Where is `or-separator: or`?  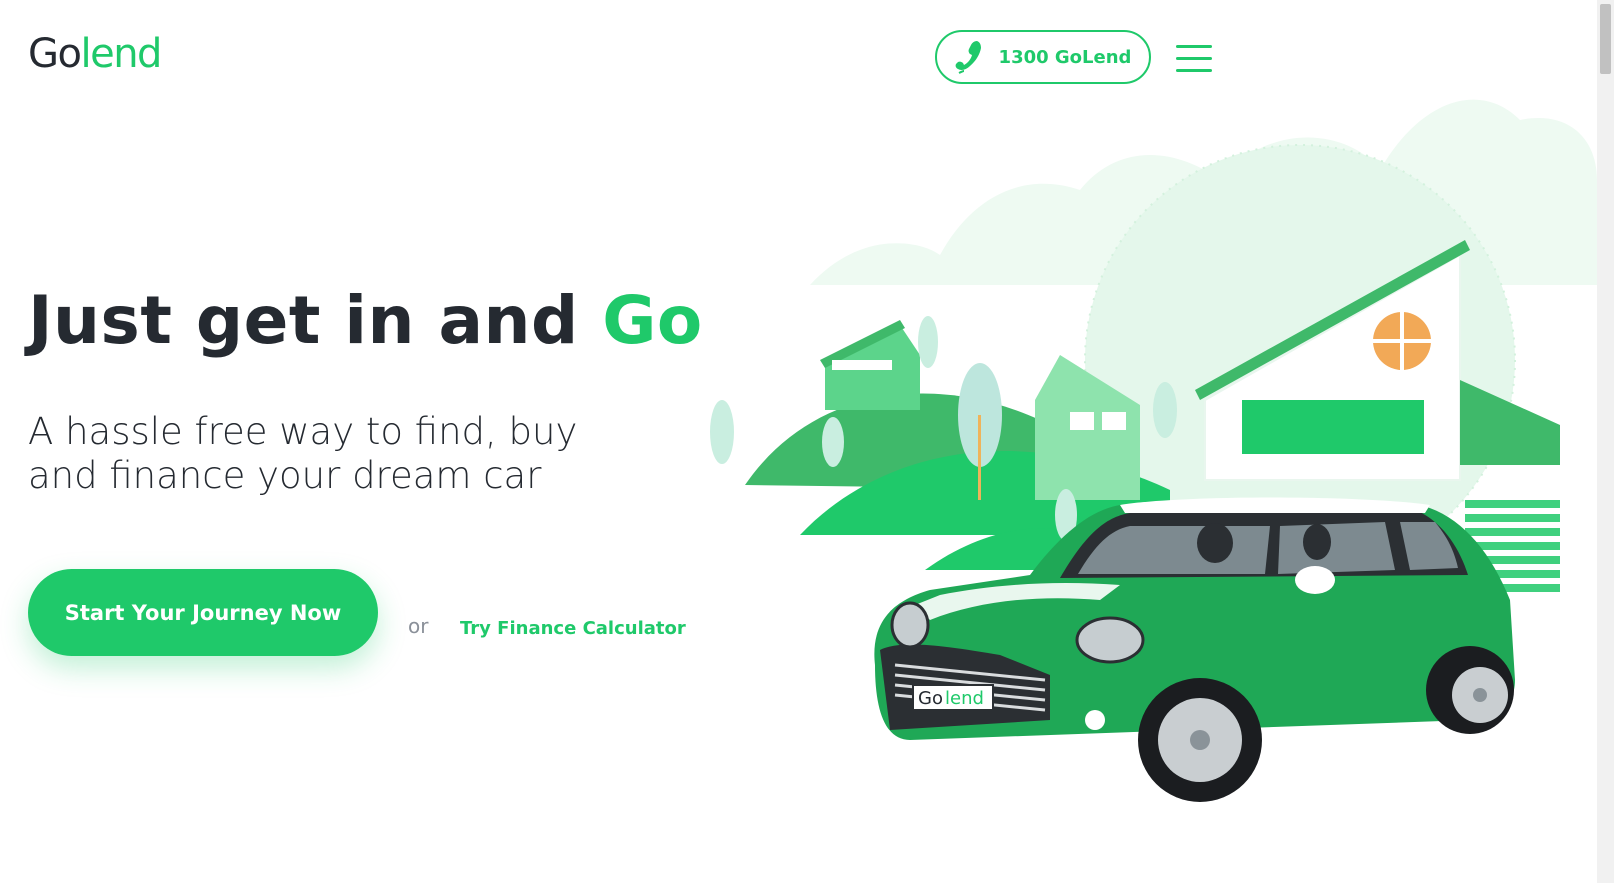
or-separator: or is located at coordinates (418, 626).